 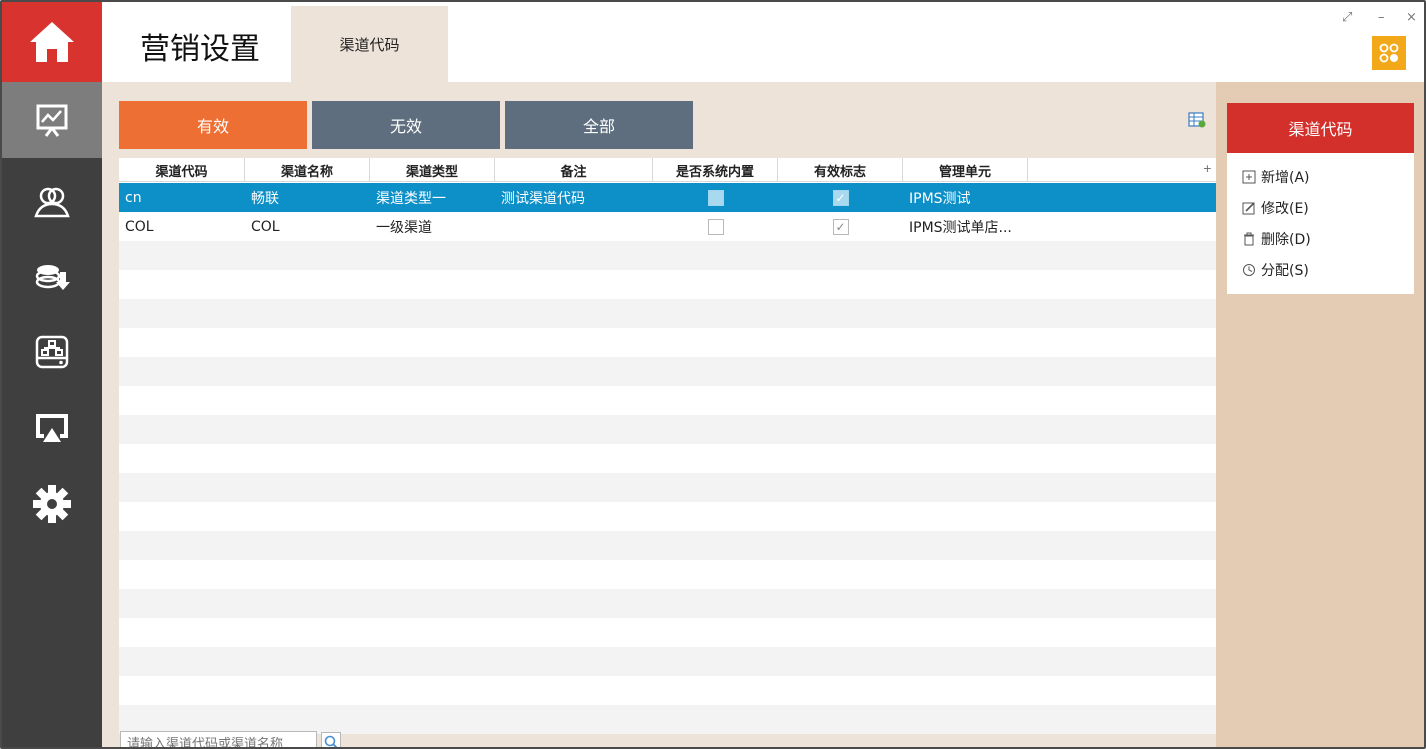 I want to click on restore-button: ⤢, so click(x=1347, y=17).